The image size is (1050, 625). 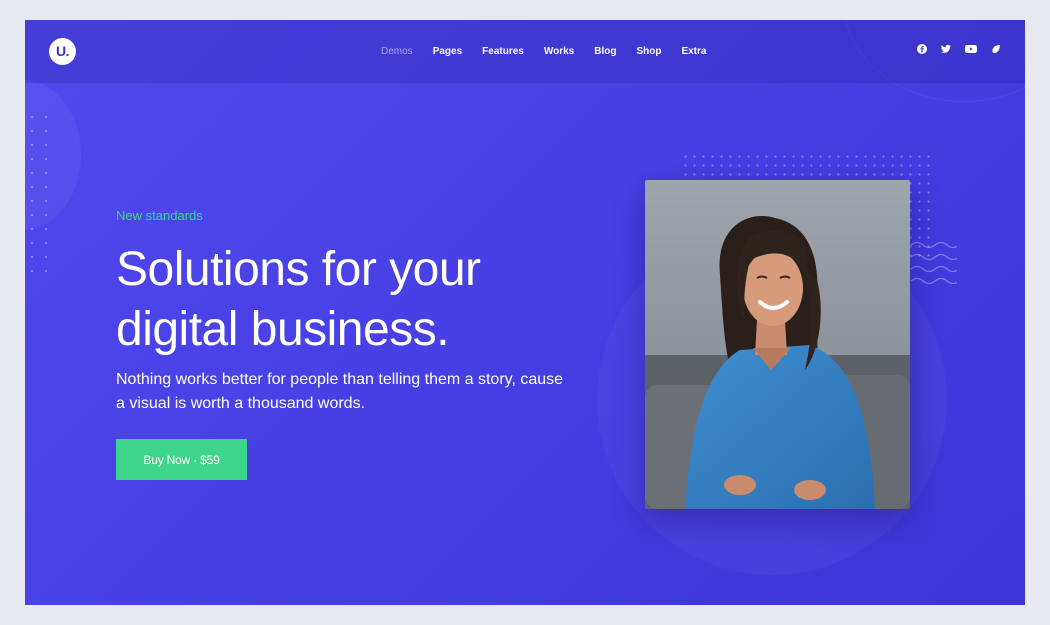 What do you see at coordinates (648, 51) in the screenshot?
I see `nav-item-shop: Shop` at bounding box center [648, 51].